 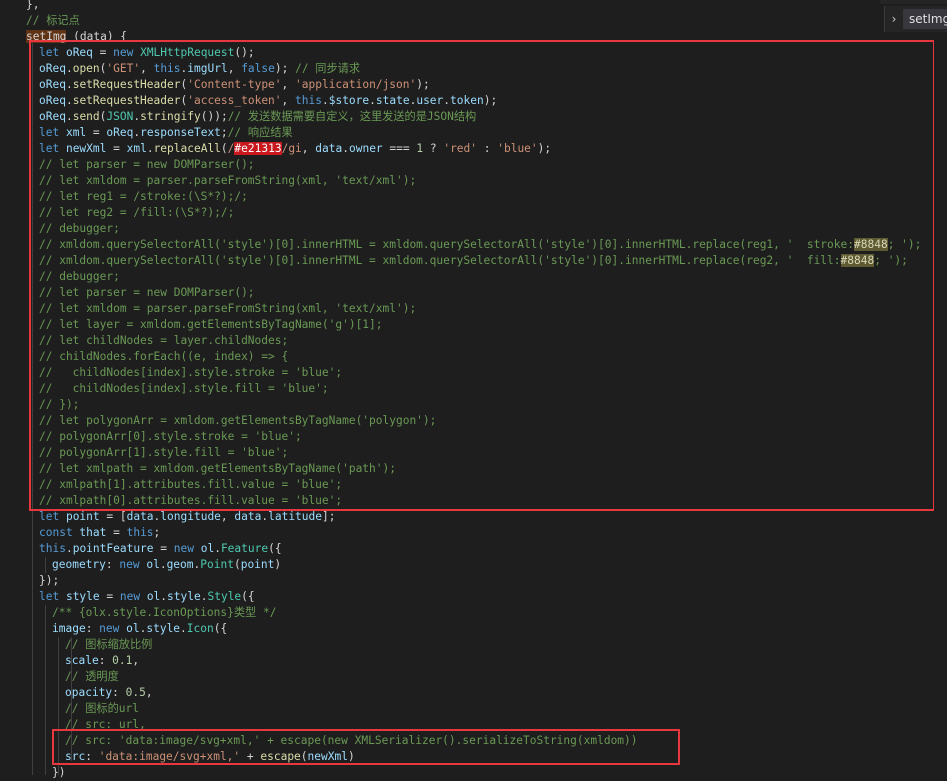 I want to click on code-line: // let reg1 = /stroke:(\S*?);/;, so click(x=143, y=197).